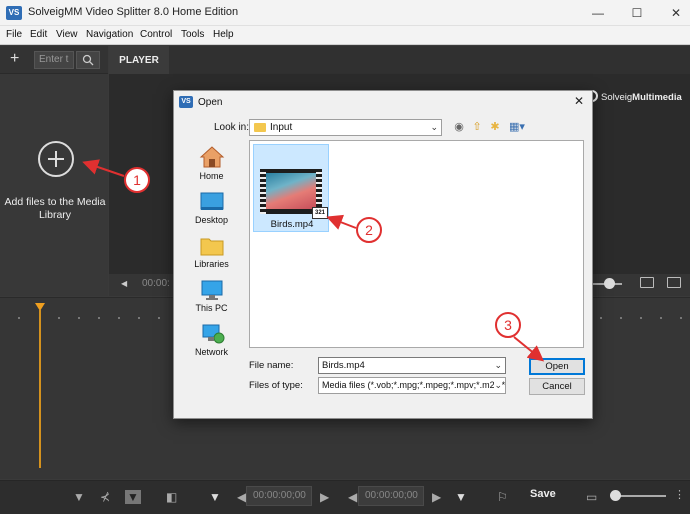  I want to click on flag-icon: ⚐, so click(502, 497).